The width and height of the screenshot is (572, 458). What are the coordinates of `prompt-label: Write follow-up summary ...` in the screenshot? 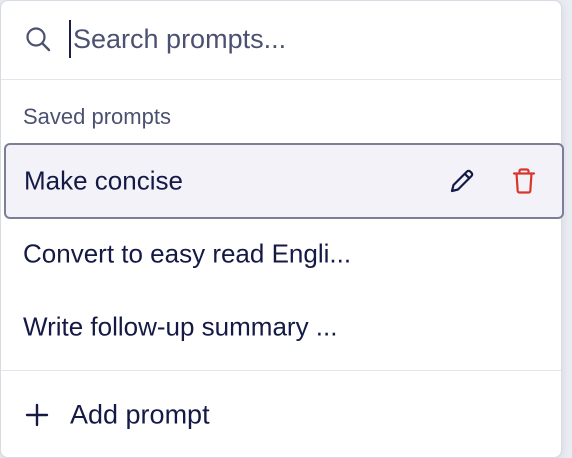 It's located at (180, 326).